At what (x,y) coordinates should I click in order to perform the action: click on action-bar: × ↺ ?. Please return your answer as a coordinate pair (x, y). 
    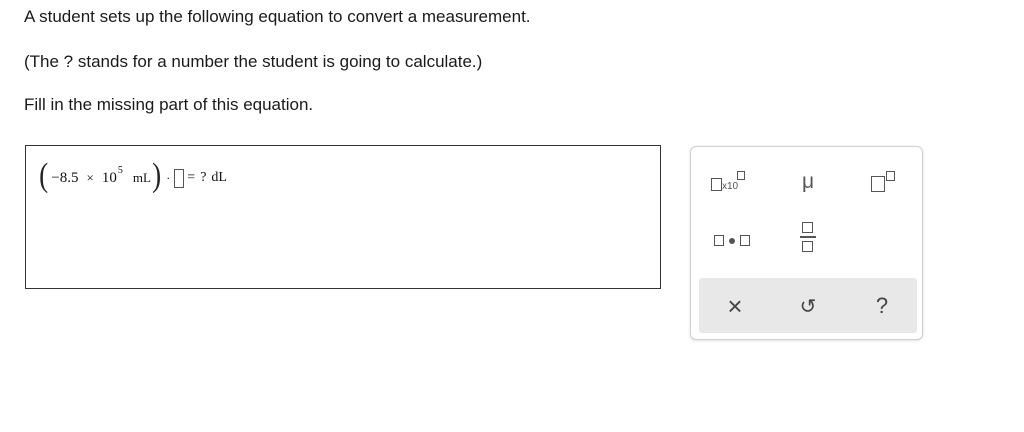
    Looking at the image, I should click on (808, 305).